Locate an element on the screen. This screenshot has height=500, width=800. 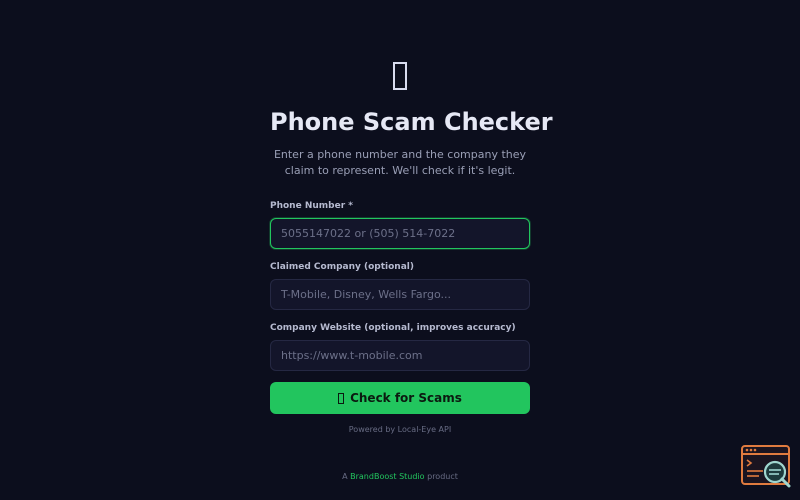
brandboost-studio-link: BrandBoost Studio is located at coordinates (387, 476).